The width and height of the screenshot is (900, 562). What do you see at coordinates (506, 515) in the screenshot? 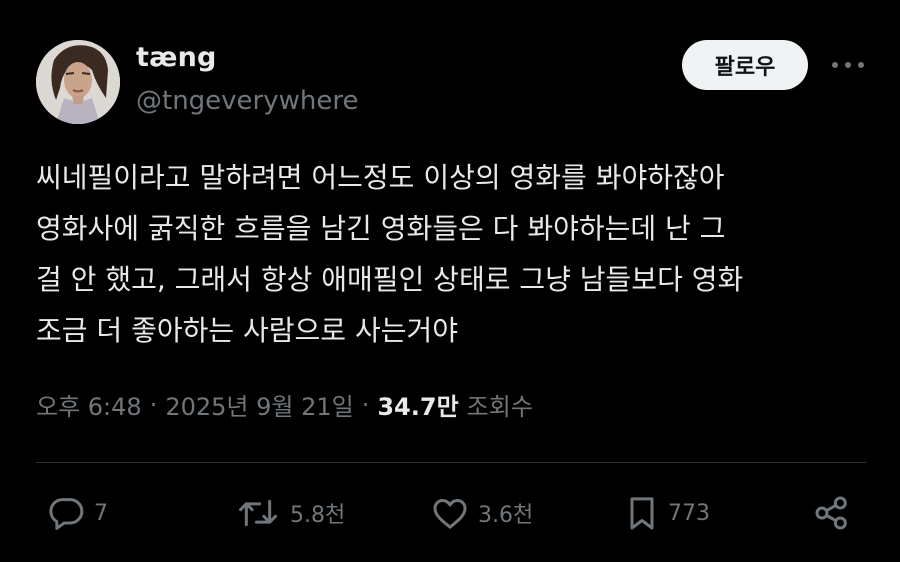
I see `like-count: 3.6천` at bounding box center [506, 515].